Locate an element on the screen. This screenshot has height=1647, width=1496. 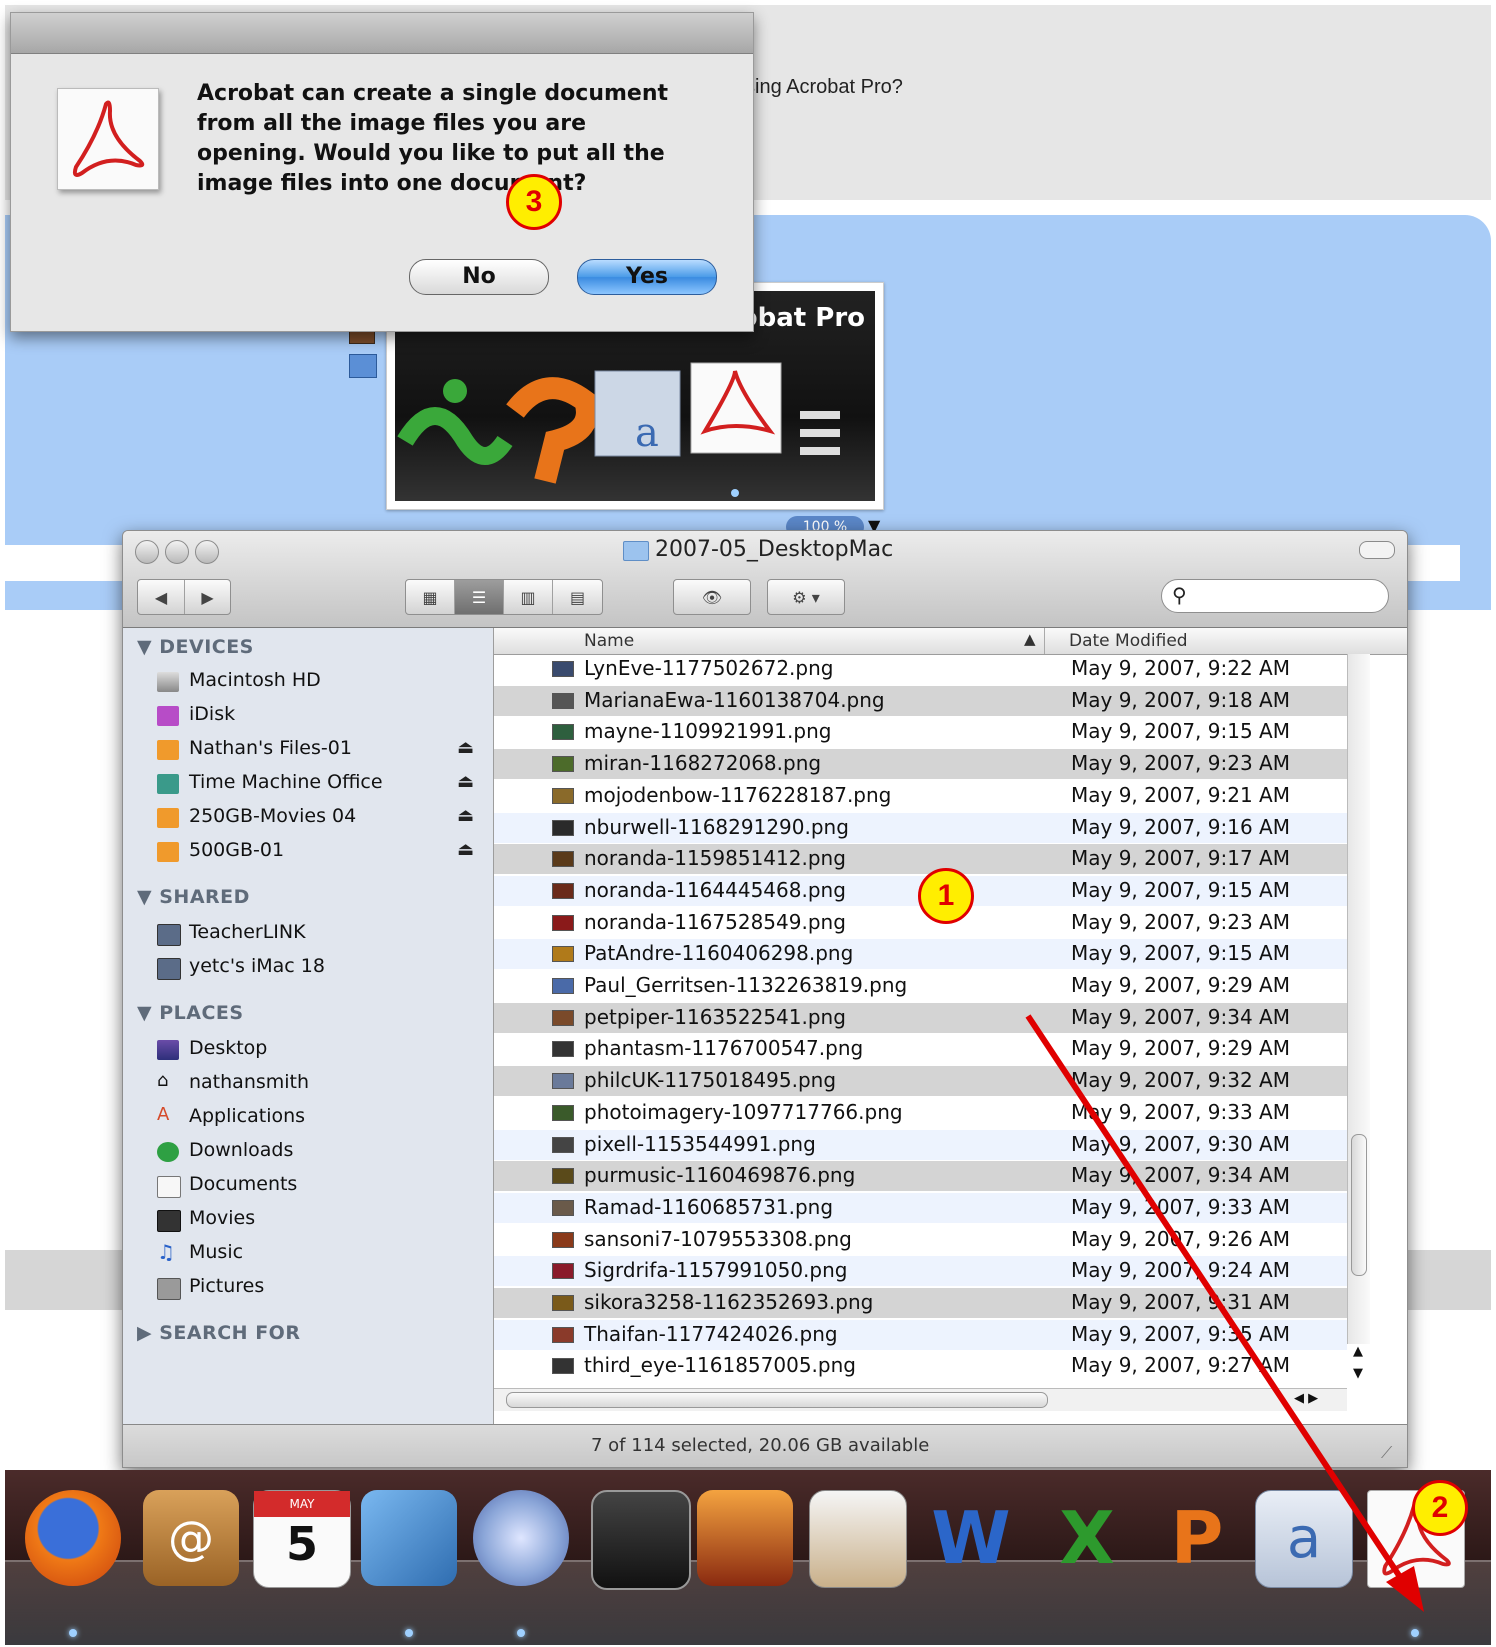
column-header-date-modified: Date Modified is located at coordinates (1128, 641).